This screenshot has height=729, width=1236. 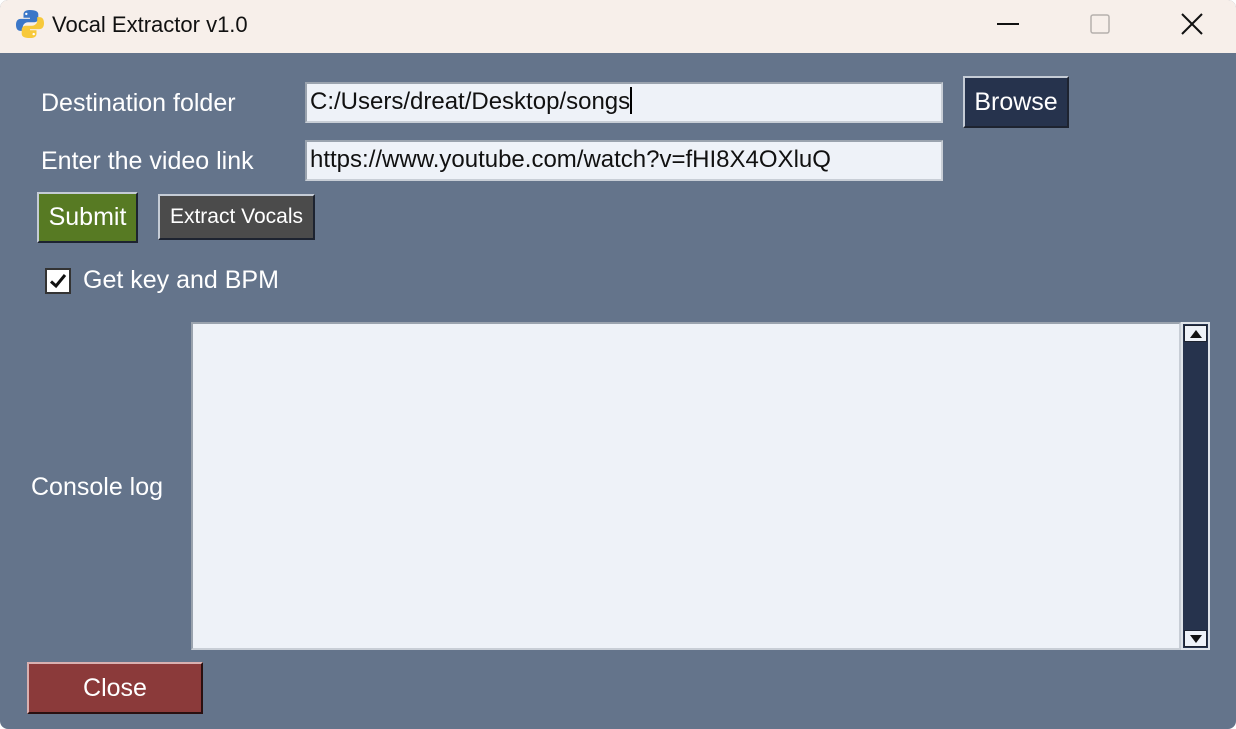 I want to click on scroll-up-button, so click(x=1195, y=333).